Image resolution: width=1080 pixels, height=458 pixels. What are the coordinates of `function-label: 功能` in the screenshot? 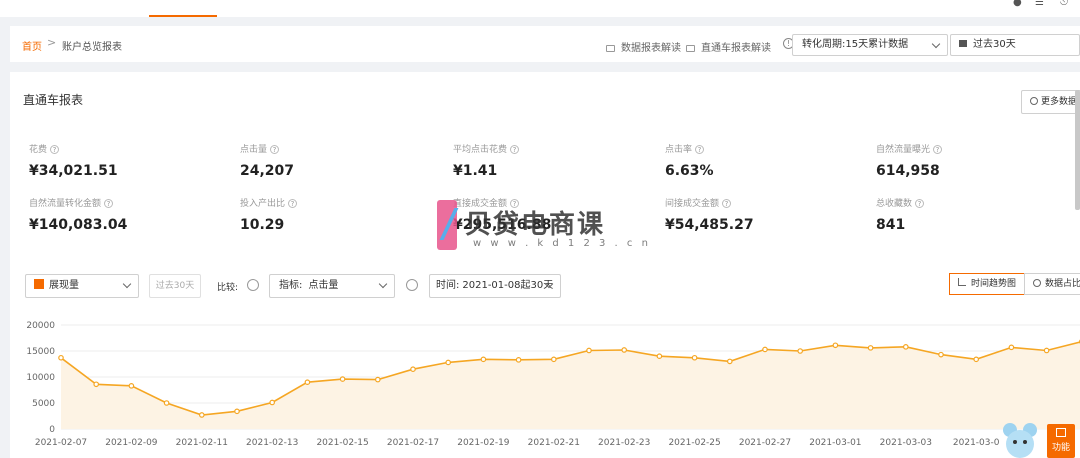 It's located at (1060, 448).